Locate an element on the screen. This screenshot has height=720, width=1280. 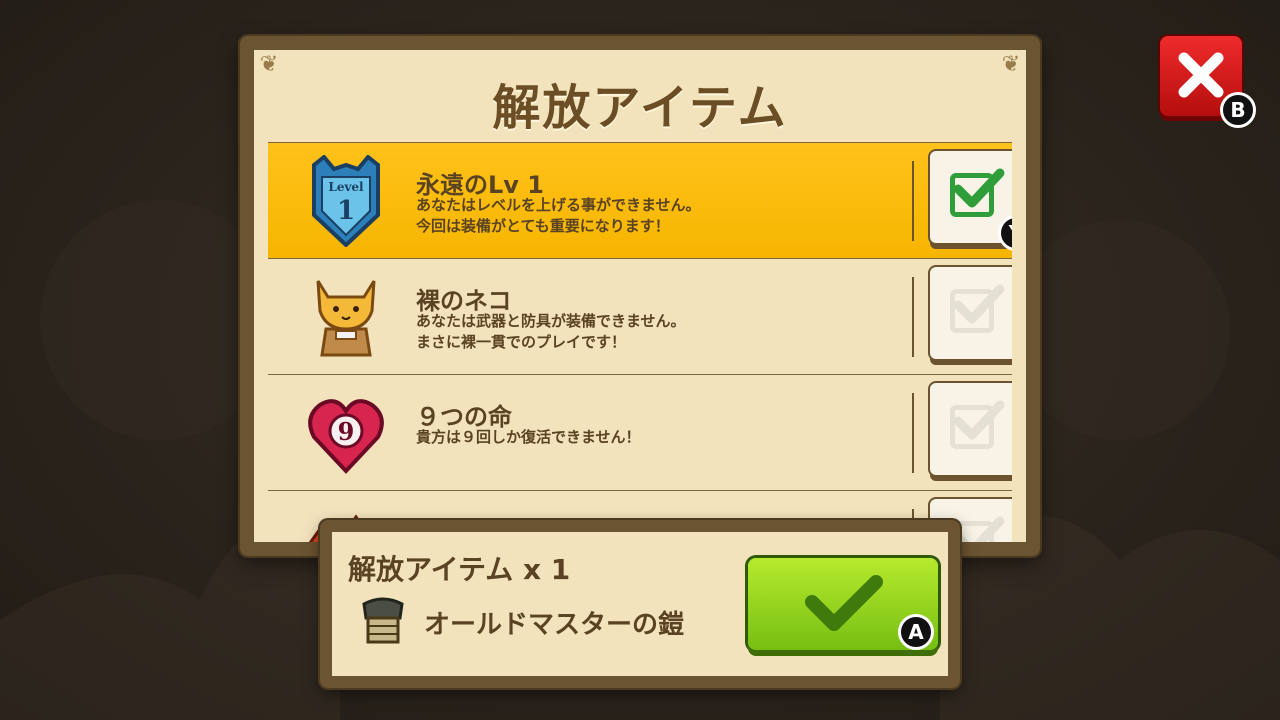
level-shield-icon: Level 1 is located at coordinates (346, 201).